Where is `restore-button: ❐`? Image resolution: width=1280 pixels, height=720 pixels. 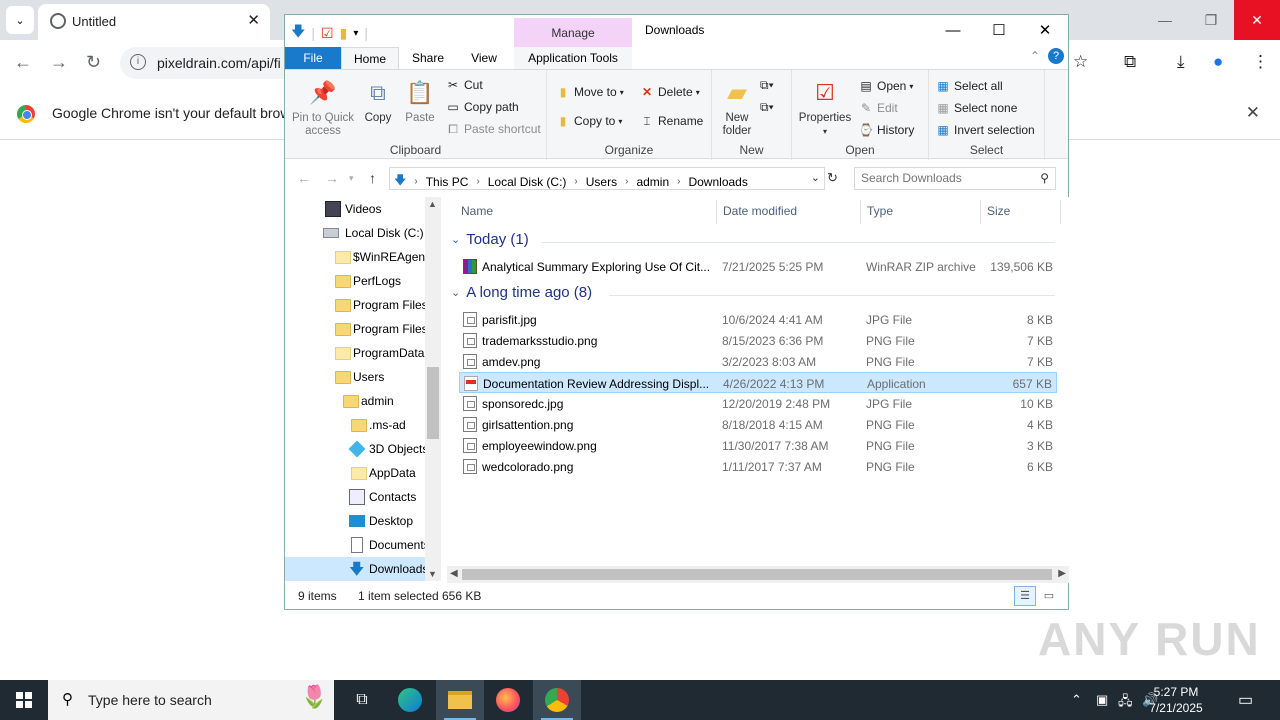 restore-button: ❐ is located at coordinates (1211, 20).